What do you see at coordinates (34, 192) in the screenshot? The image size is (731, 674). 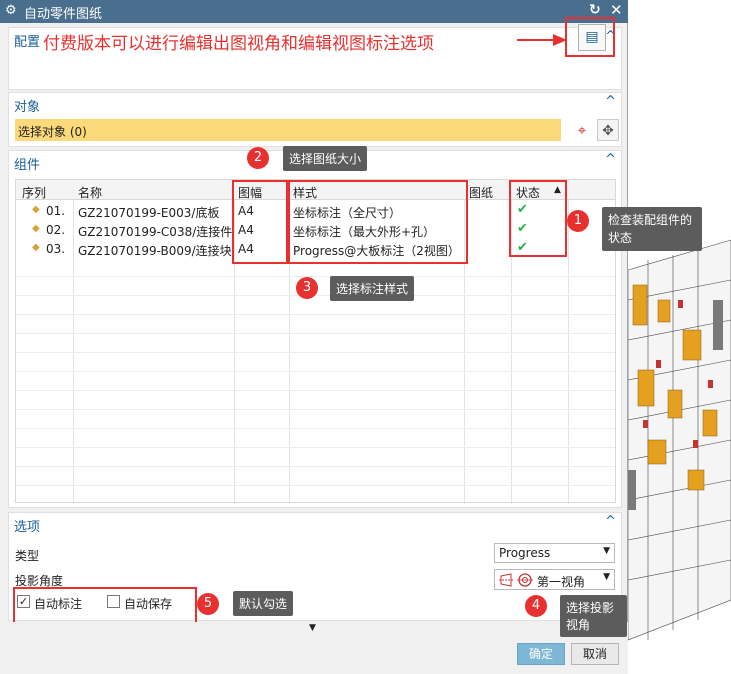 I see `column-header-seq: 序列` at bounding box center [34, 192].